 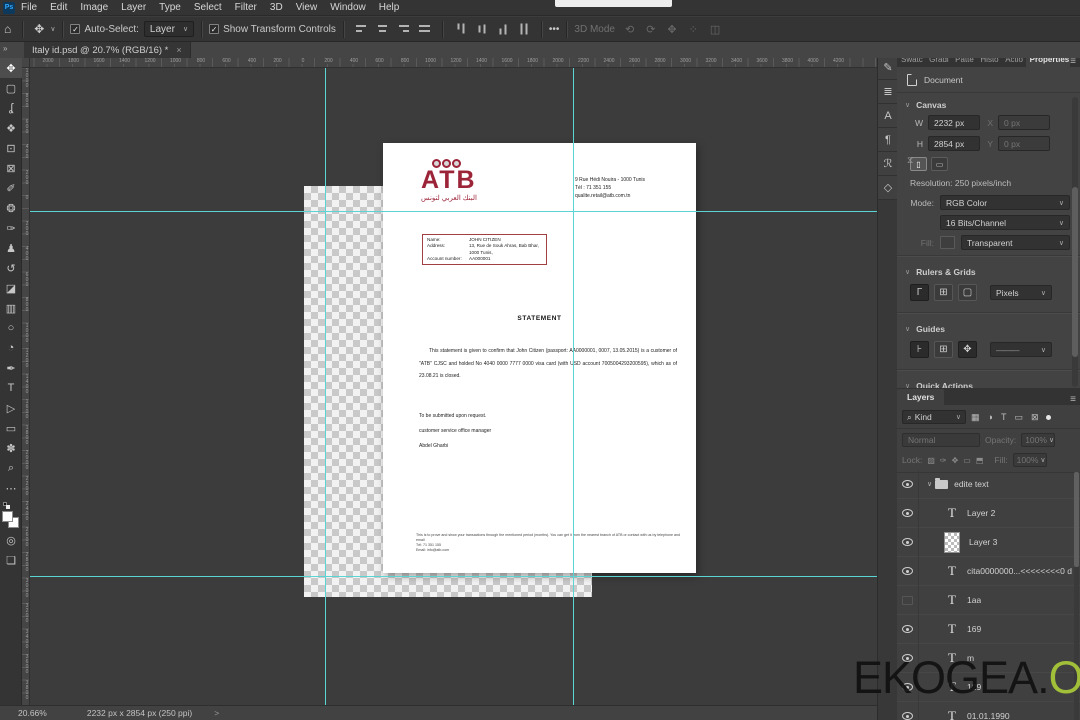 What do you see at coordinates (943, 349) in the screenshot?
I see `lock-guides-button: ⊞` at bounding box center [943, 349].